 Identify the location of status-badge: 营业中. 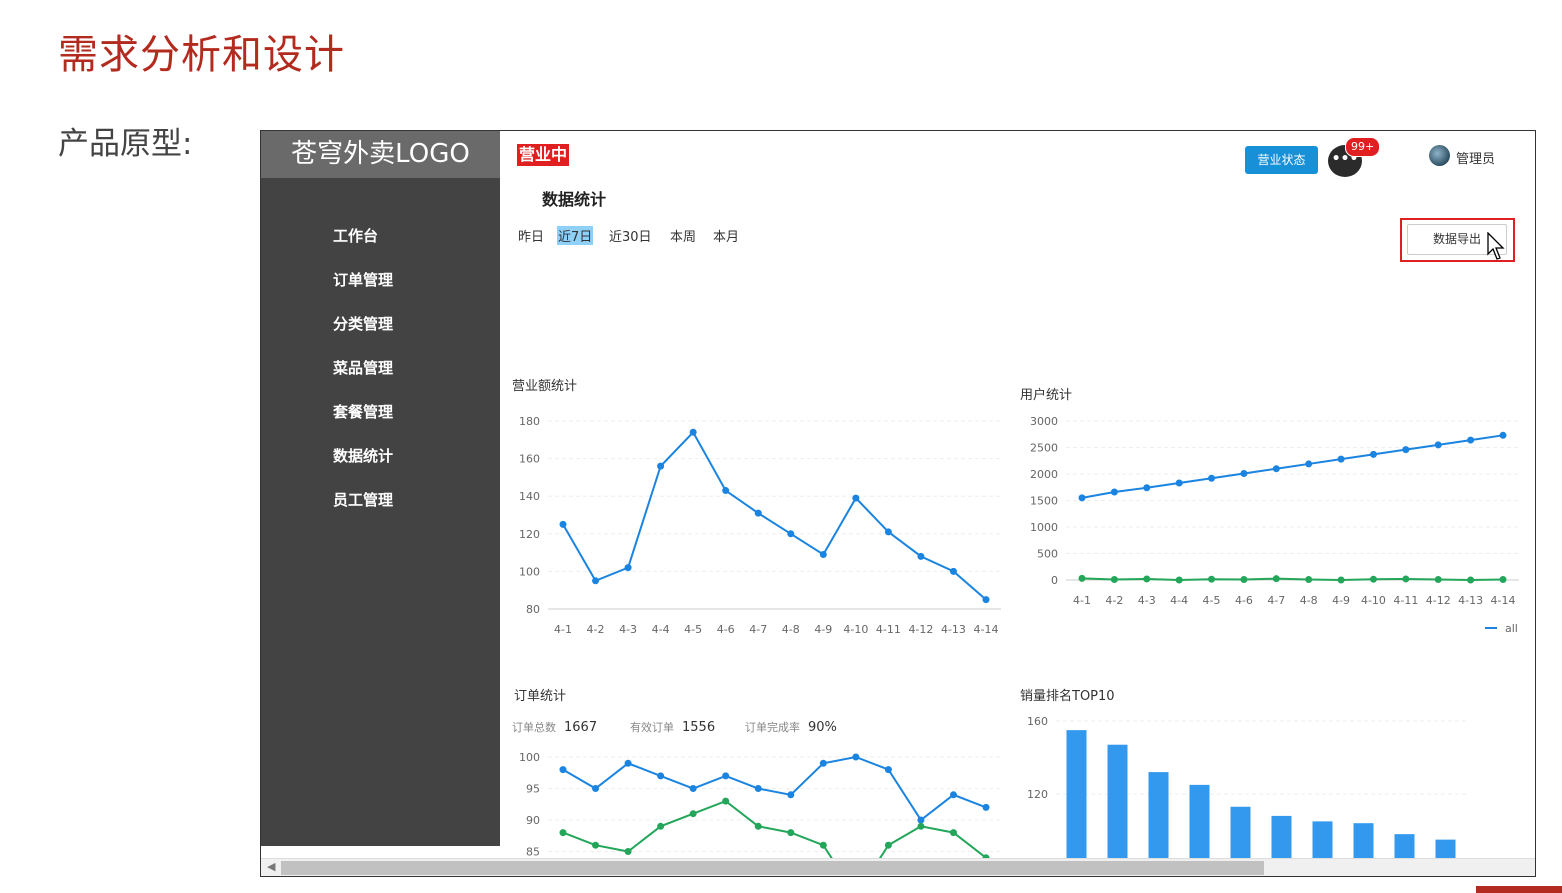
(543, 155).